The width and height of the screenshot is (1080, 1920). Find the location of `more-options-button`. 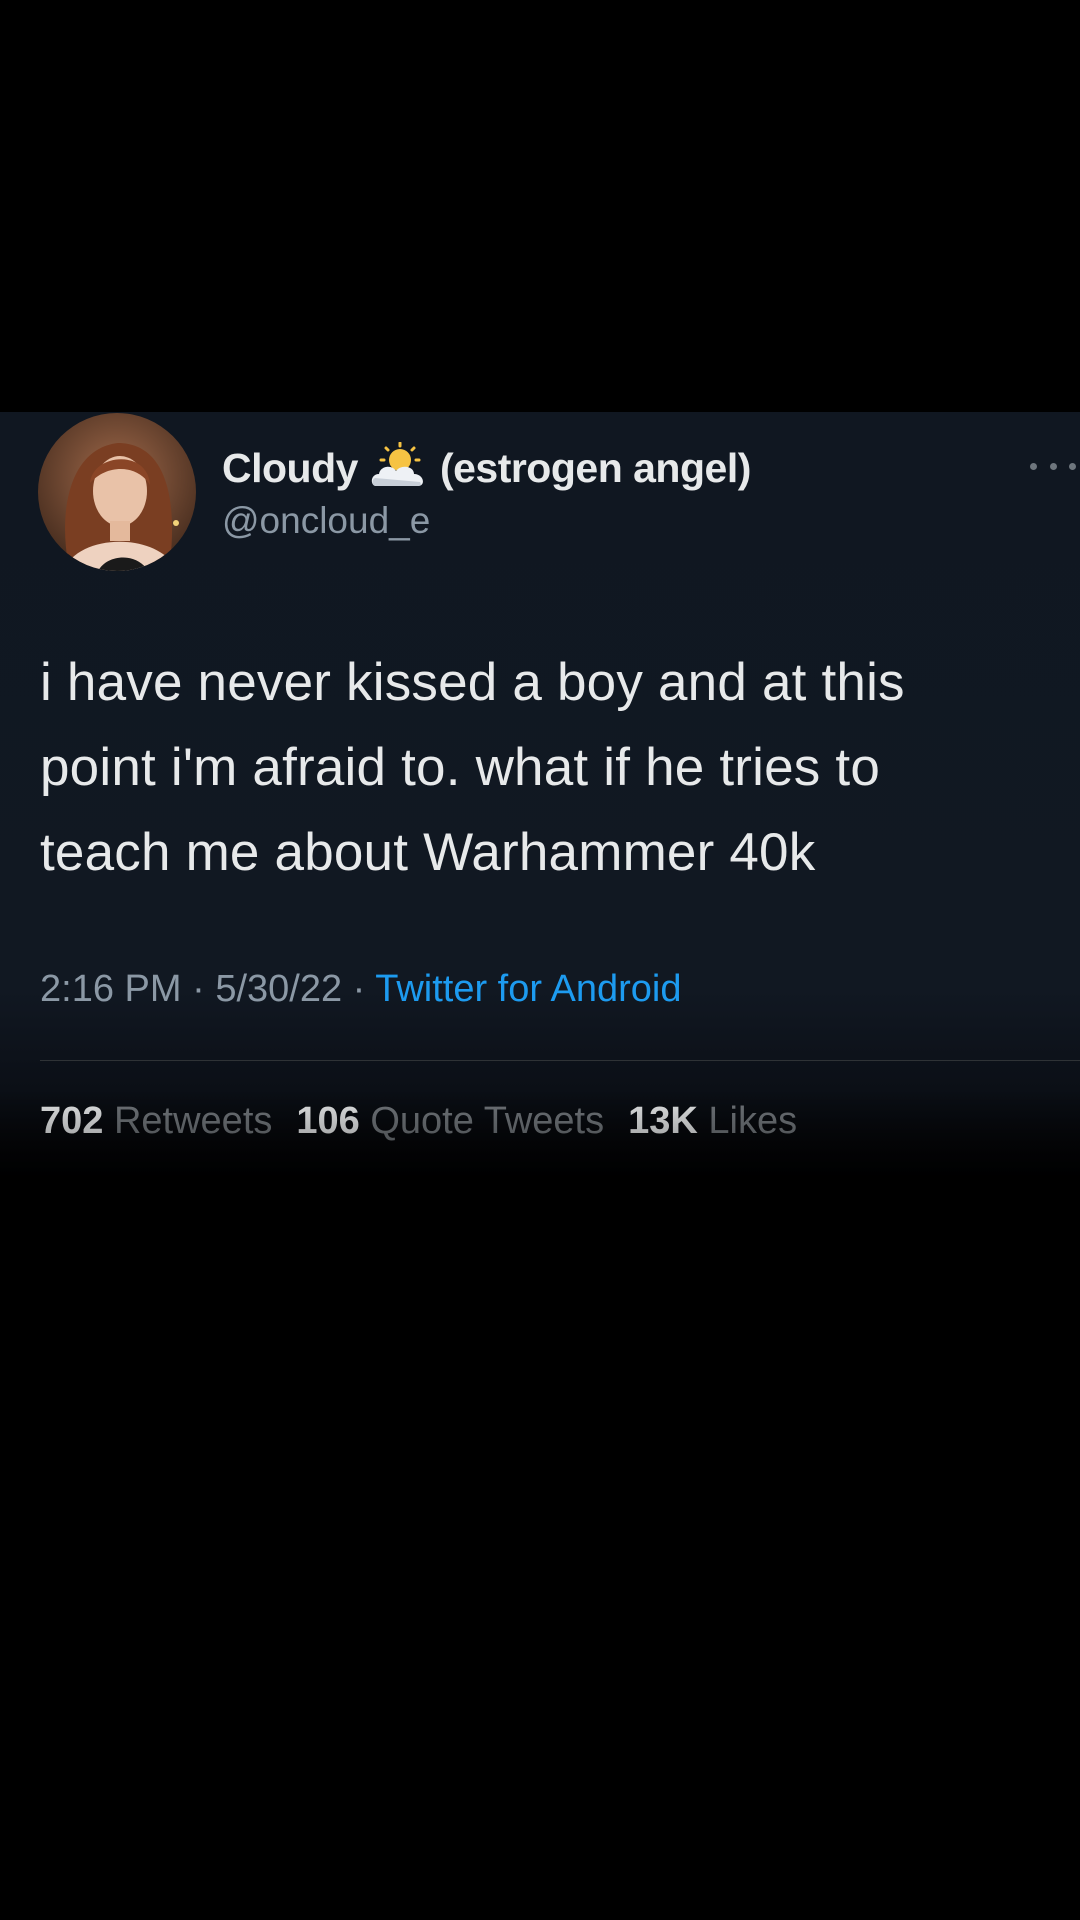

more-options-button is located at coordinates (1053, 466).